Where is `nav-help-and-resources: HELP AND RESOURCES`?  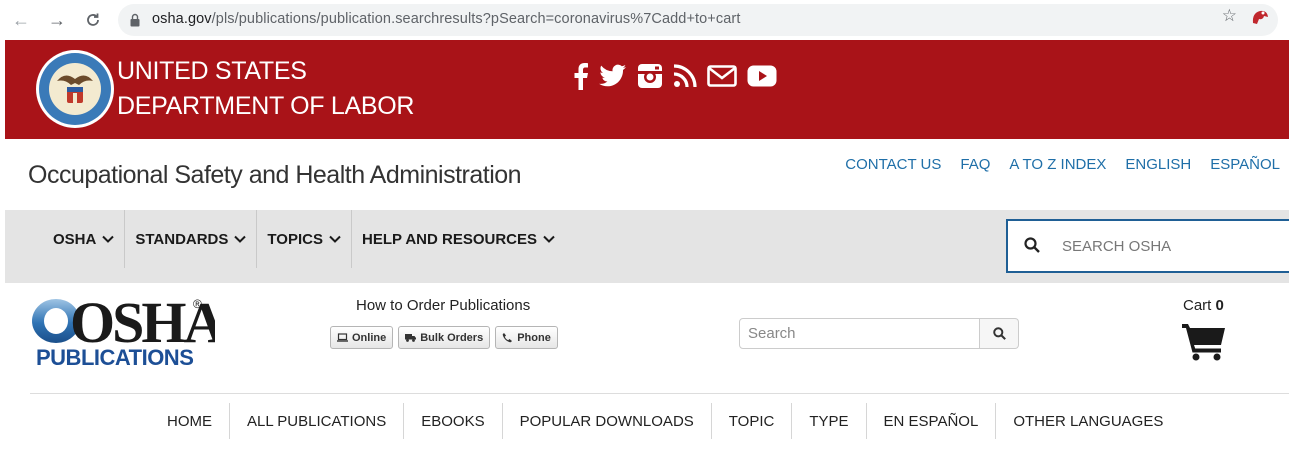 nav-help-and-resources: HELP AND RESOURCES is located at coordinates (458, 239).